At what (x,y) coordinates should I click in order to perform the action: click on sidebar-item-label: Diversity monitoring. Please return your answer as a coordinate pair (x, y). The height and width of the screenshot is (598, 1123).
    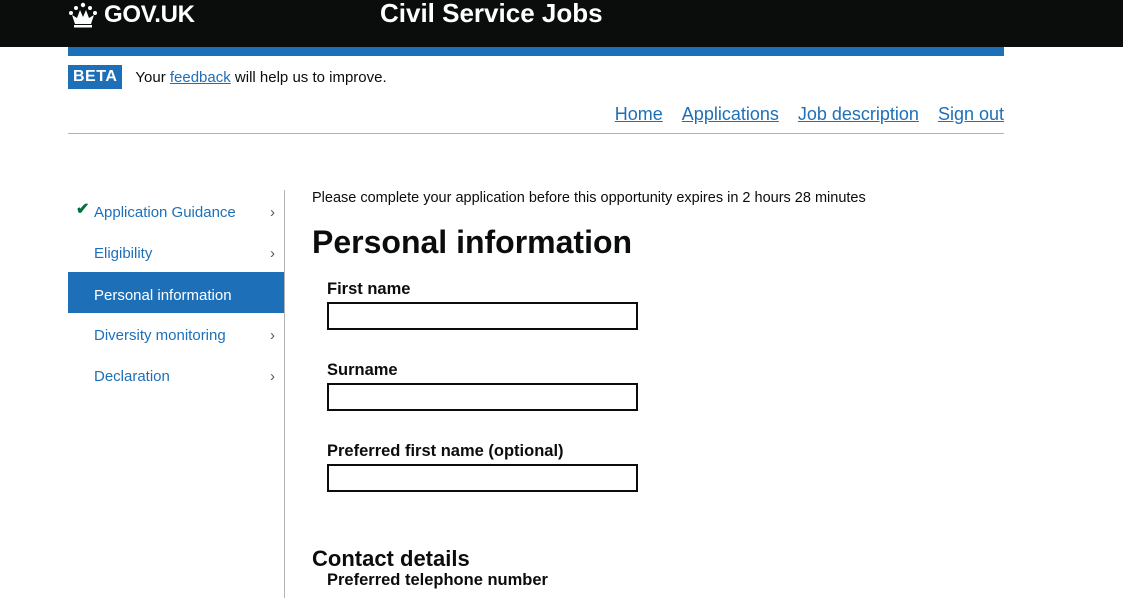
    Looking at the image, I should click on (160, 335).